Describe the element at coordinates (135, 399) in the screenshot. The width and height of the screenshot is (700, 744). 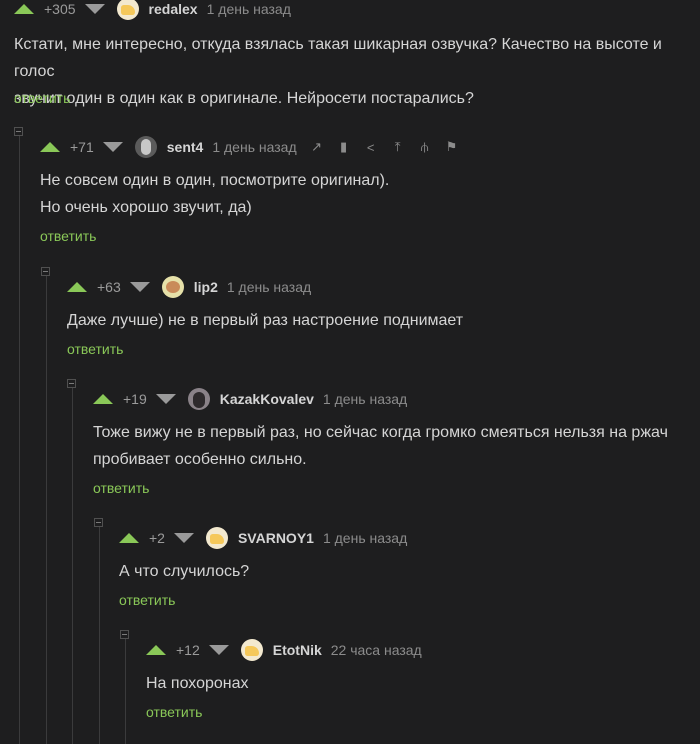
I see `comment-rating: +19` at that location.